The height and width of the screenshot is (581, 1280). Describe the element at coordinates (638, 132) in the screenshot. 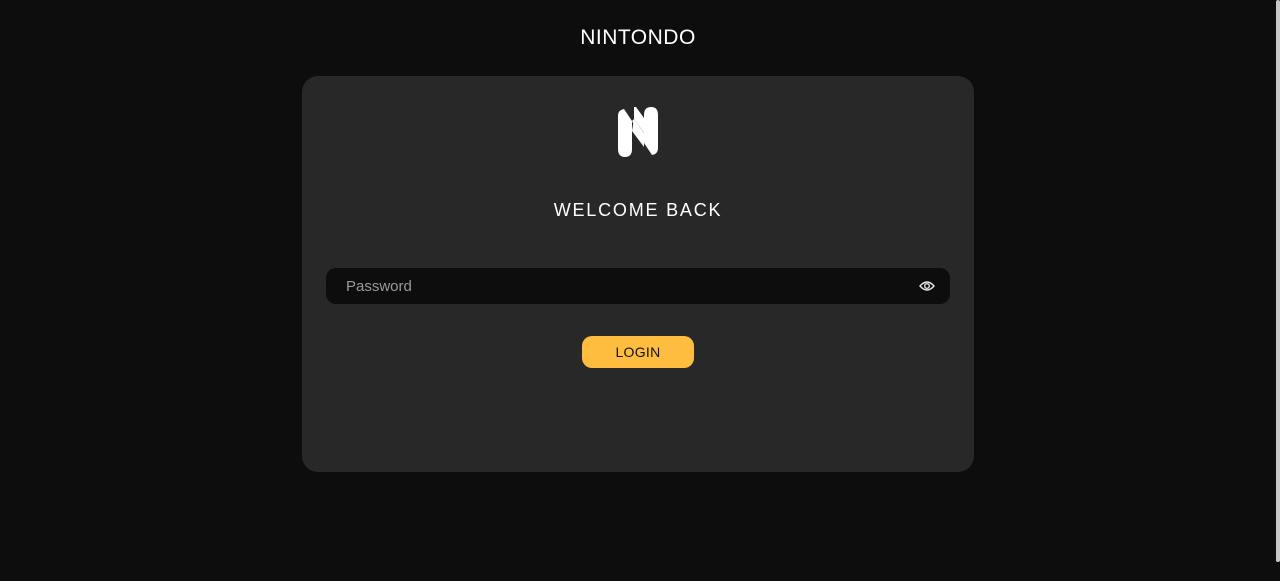

I see `nintondo-logo-icon` at that location.